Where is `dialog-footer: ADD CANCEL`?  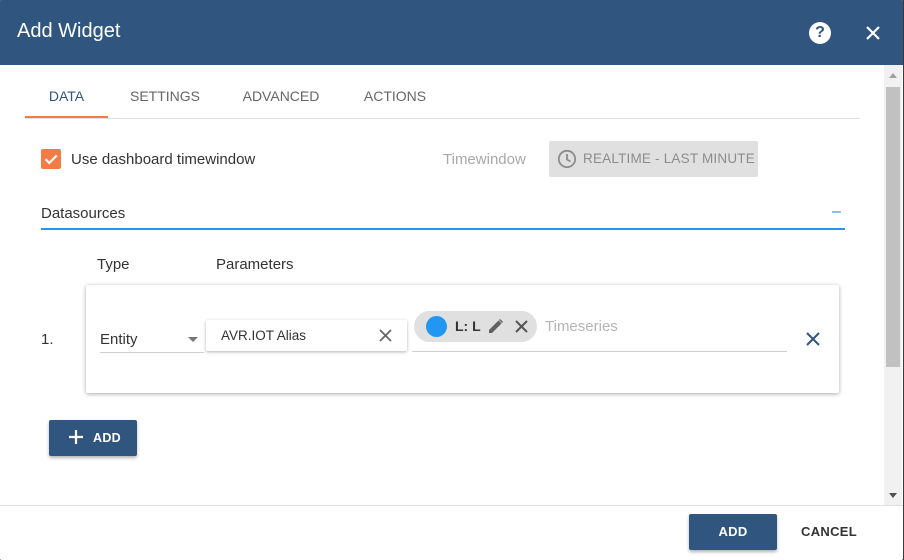 dialog-footer: ADD CANCEL is located at coordinates (451, 532).